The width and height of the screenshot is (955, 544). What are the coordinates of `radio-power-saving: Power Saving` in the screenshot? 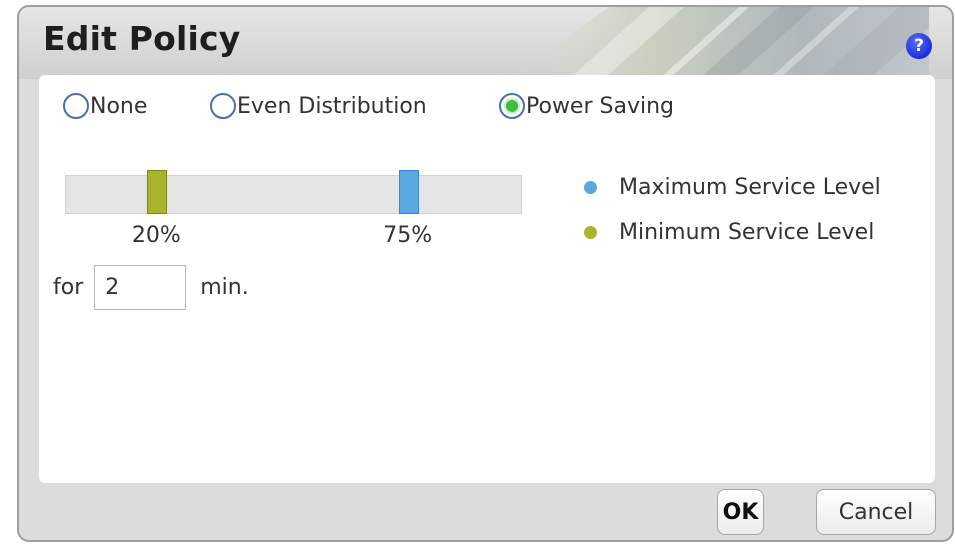 It's located at (586, 106).